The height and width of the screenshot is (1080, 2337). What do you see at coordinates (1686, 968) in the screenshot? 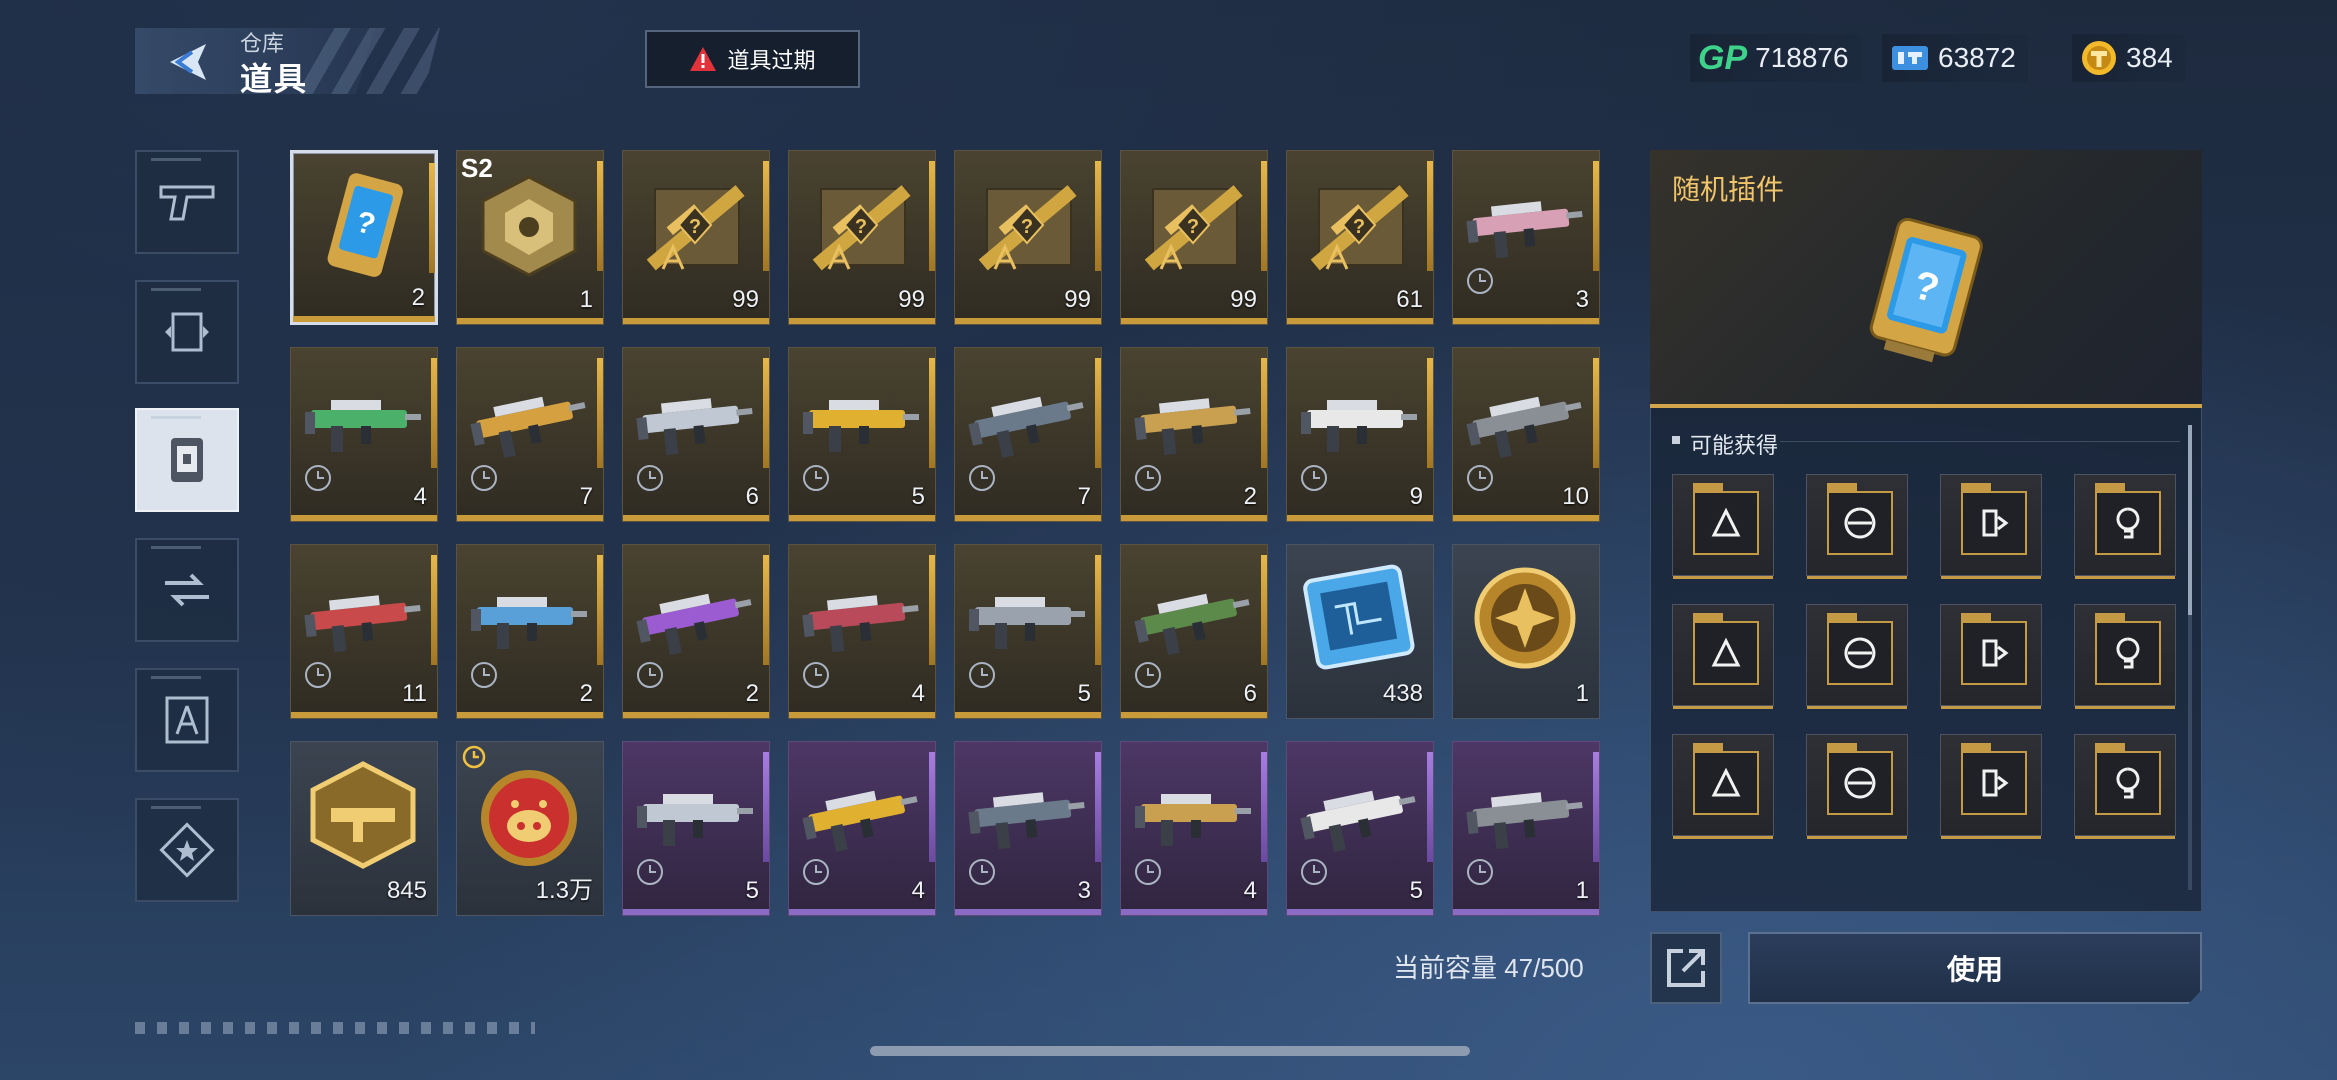
I see `share-button` at bounding box center [1686, 968].